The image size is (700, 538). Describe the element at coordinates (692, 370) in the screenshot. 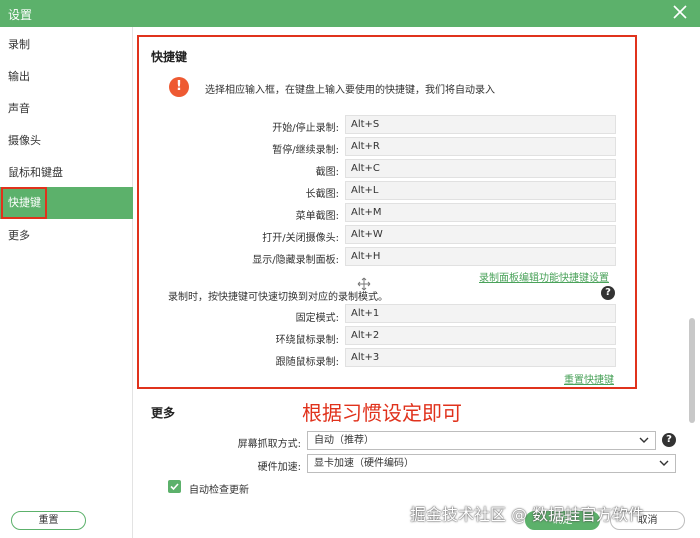

I see `scrollbar` at that location.